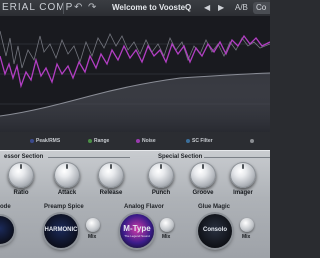 Image resolution: width=320 pixels, height=258 pixels. What do you see at coordinates (64, 207) in the screenshot?
I see `preamp-spice-label: Preamp Spice` at bounding box center [64, 207].